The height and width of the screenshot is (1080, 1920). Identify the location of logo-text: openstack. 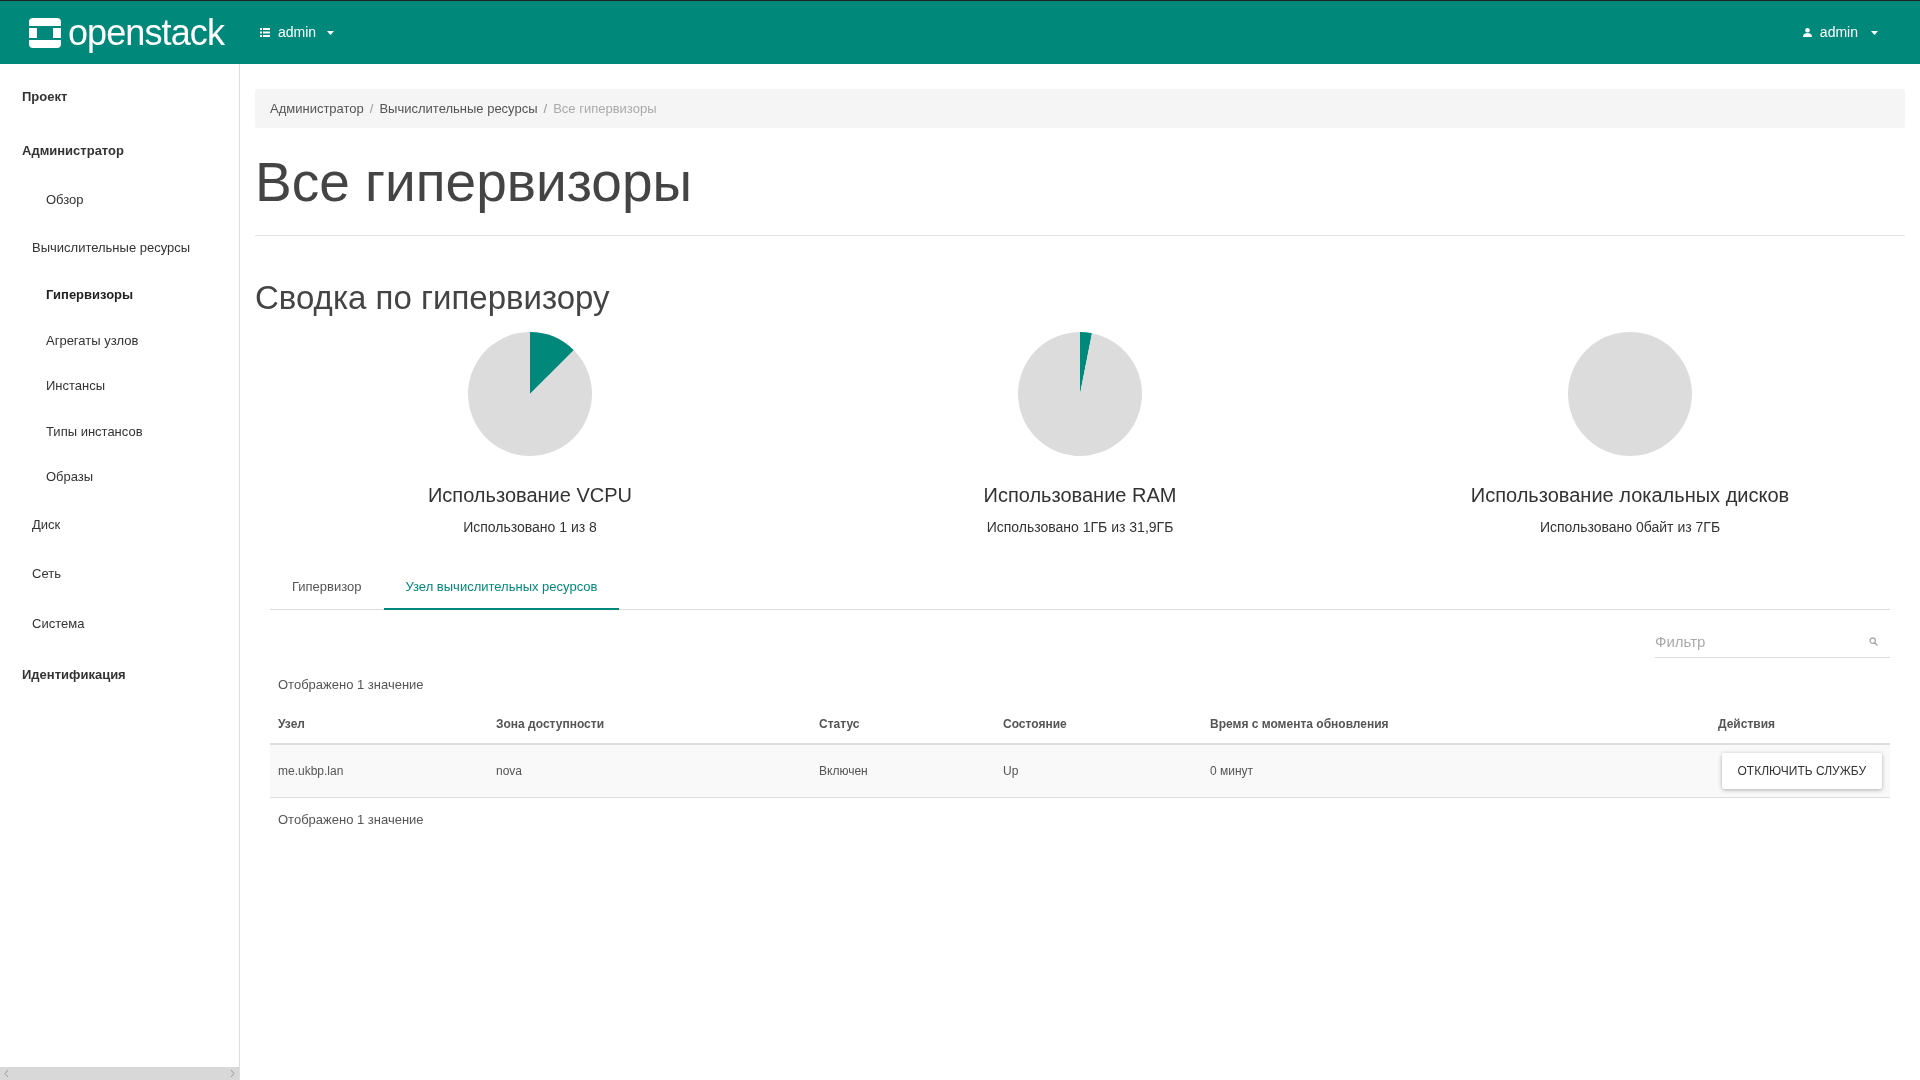
(146, 32).